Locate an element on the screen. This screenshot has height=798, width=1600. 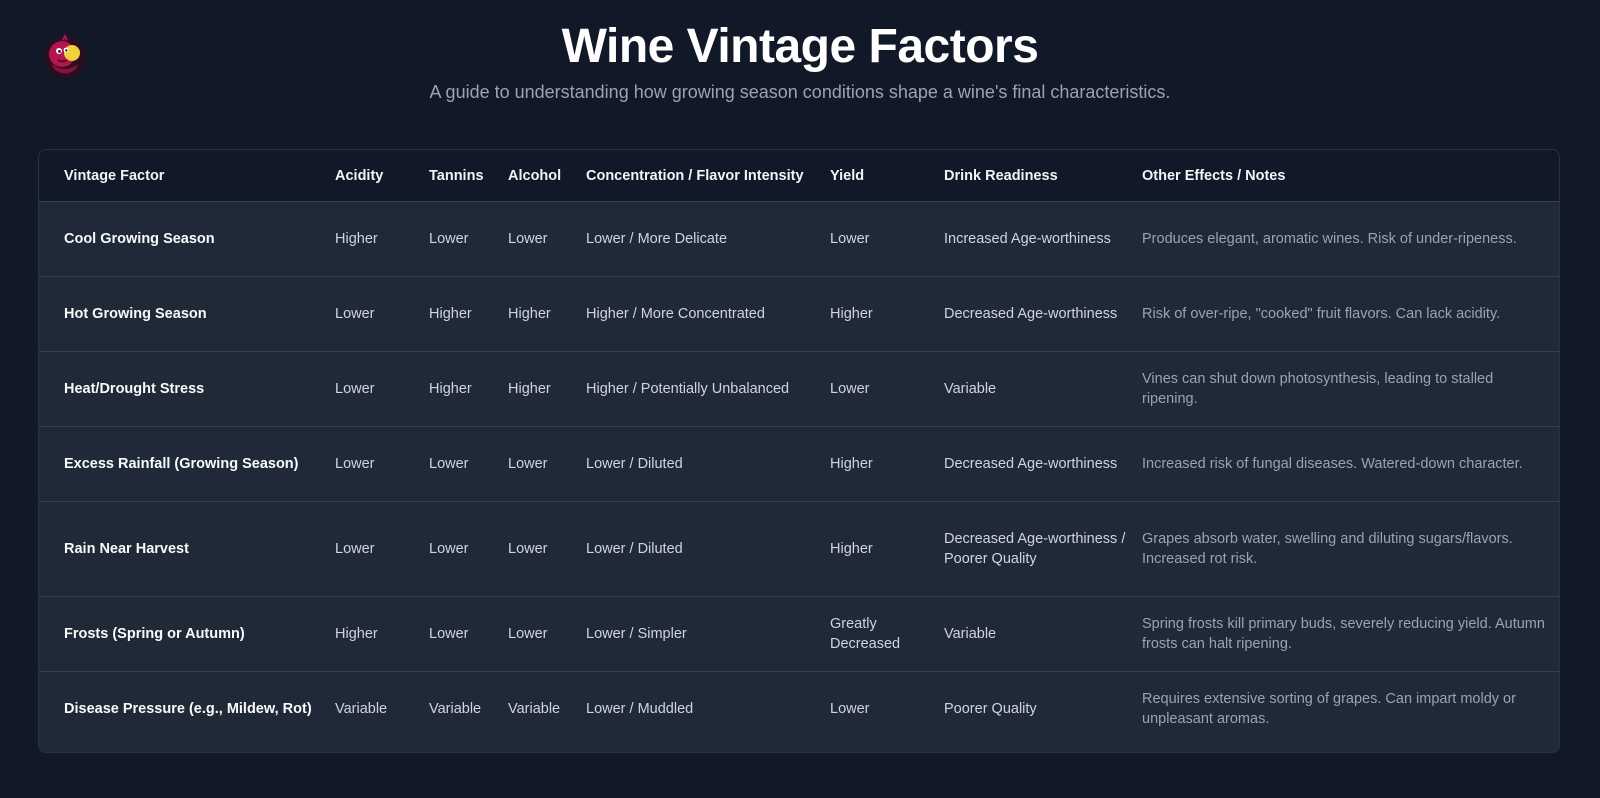
vintage-factor-cell: Hot Growing Season is located at coordinates (187, 314).